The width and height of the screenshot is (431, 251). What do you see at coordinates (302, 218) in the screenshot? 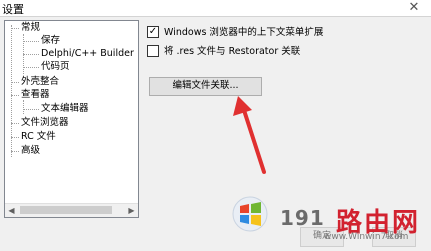
I see `watermark-number: 191` at bounding box center [302, 218].